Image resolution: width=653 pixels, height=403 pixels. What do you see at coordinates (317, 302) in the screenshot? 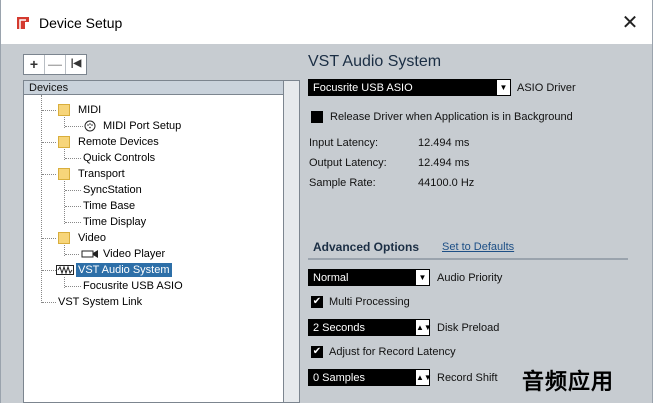
I see `multi-processing-checkbox: ✔` at bounding box center [317, 302].